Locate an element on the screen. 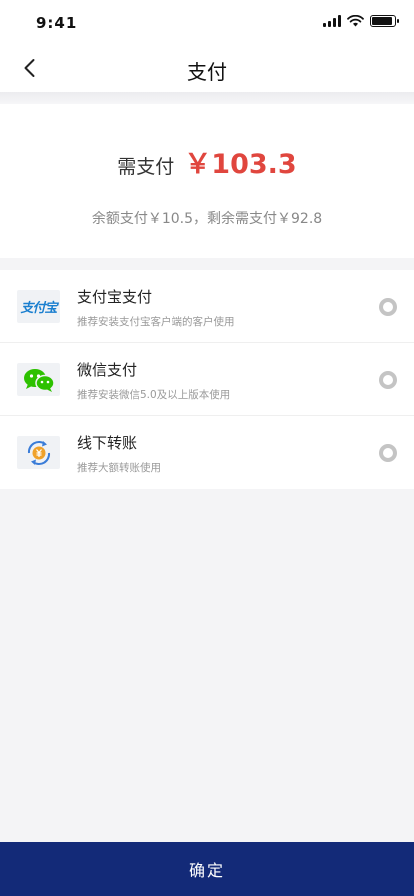 The image size is (414, 896). page-title: 支付 is located at coordinates (207, 72).